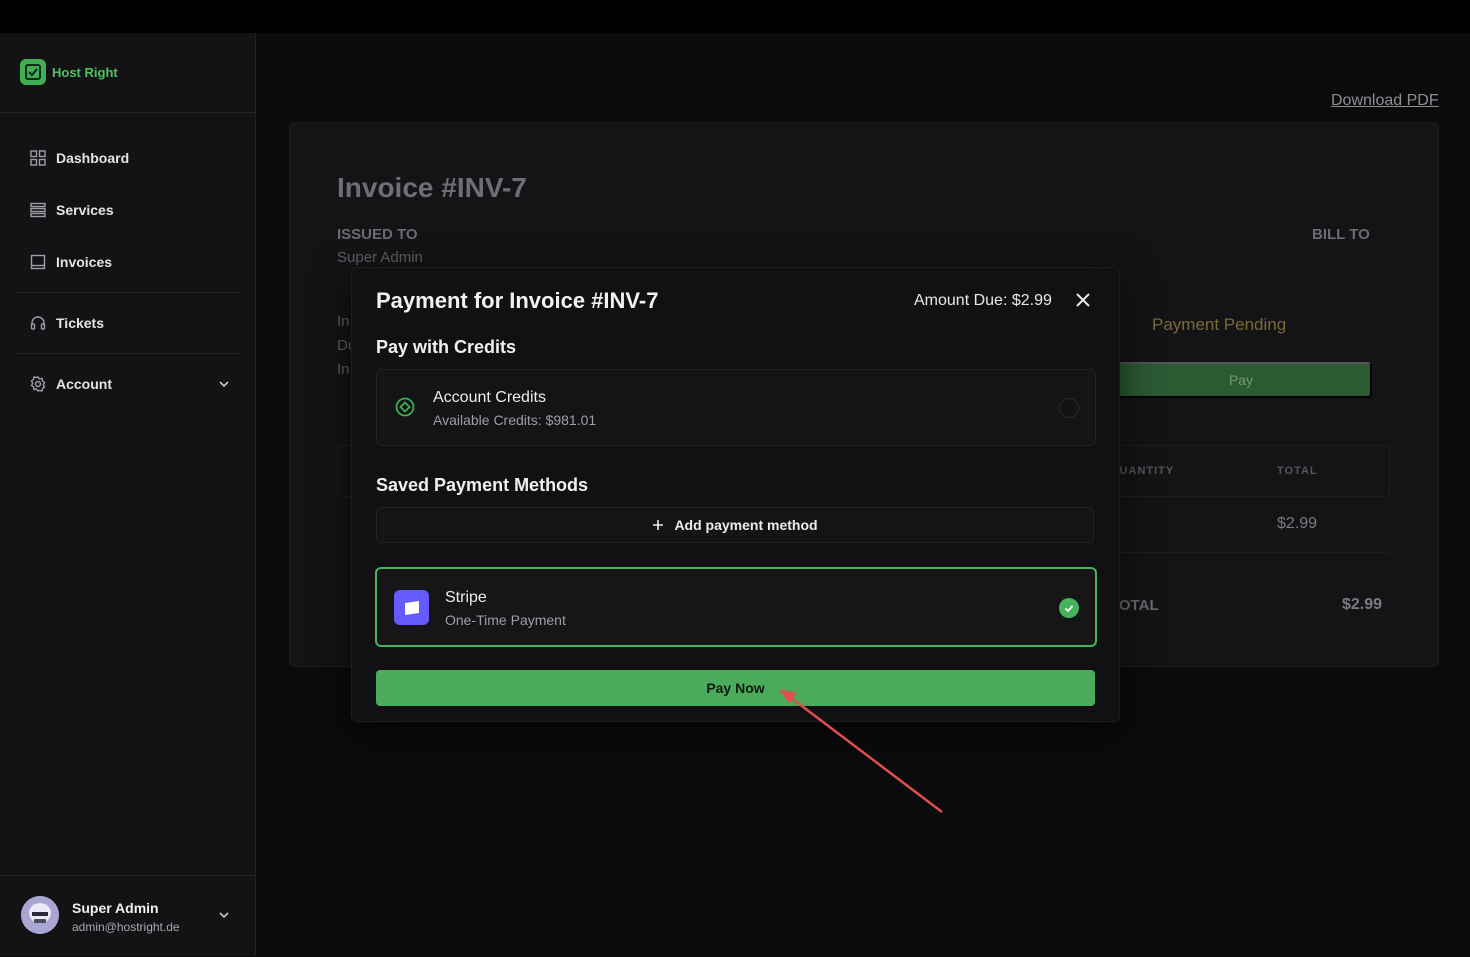 The image size is (1470, 957). I want to click on sidebar-item-dashboard: Dashboard, so click(130, 158).